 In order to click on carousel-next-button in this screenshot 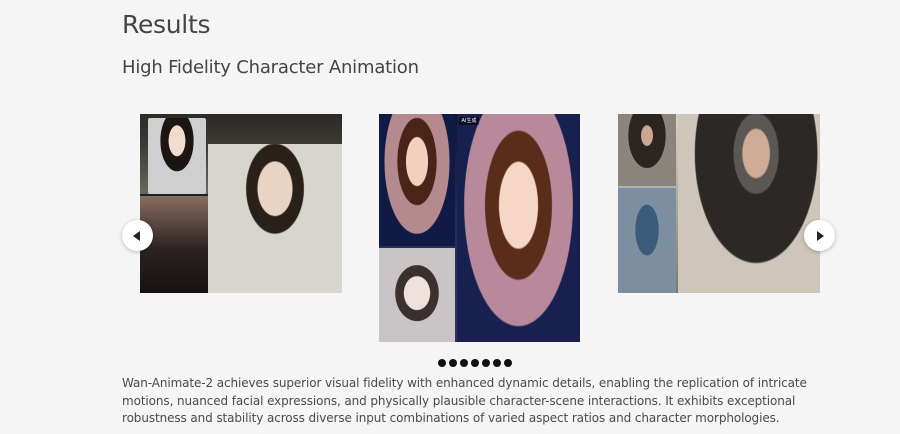, I will do `click(819, 235)`.